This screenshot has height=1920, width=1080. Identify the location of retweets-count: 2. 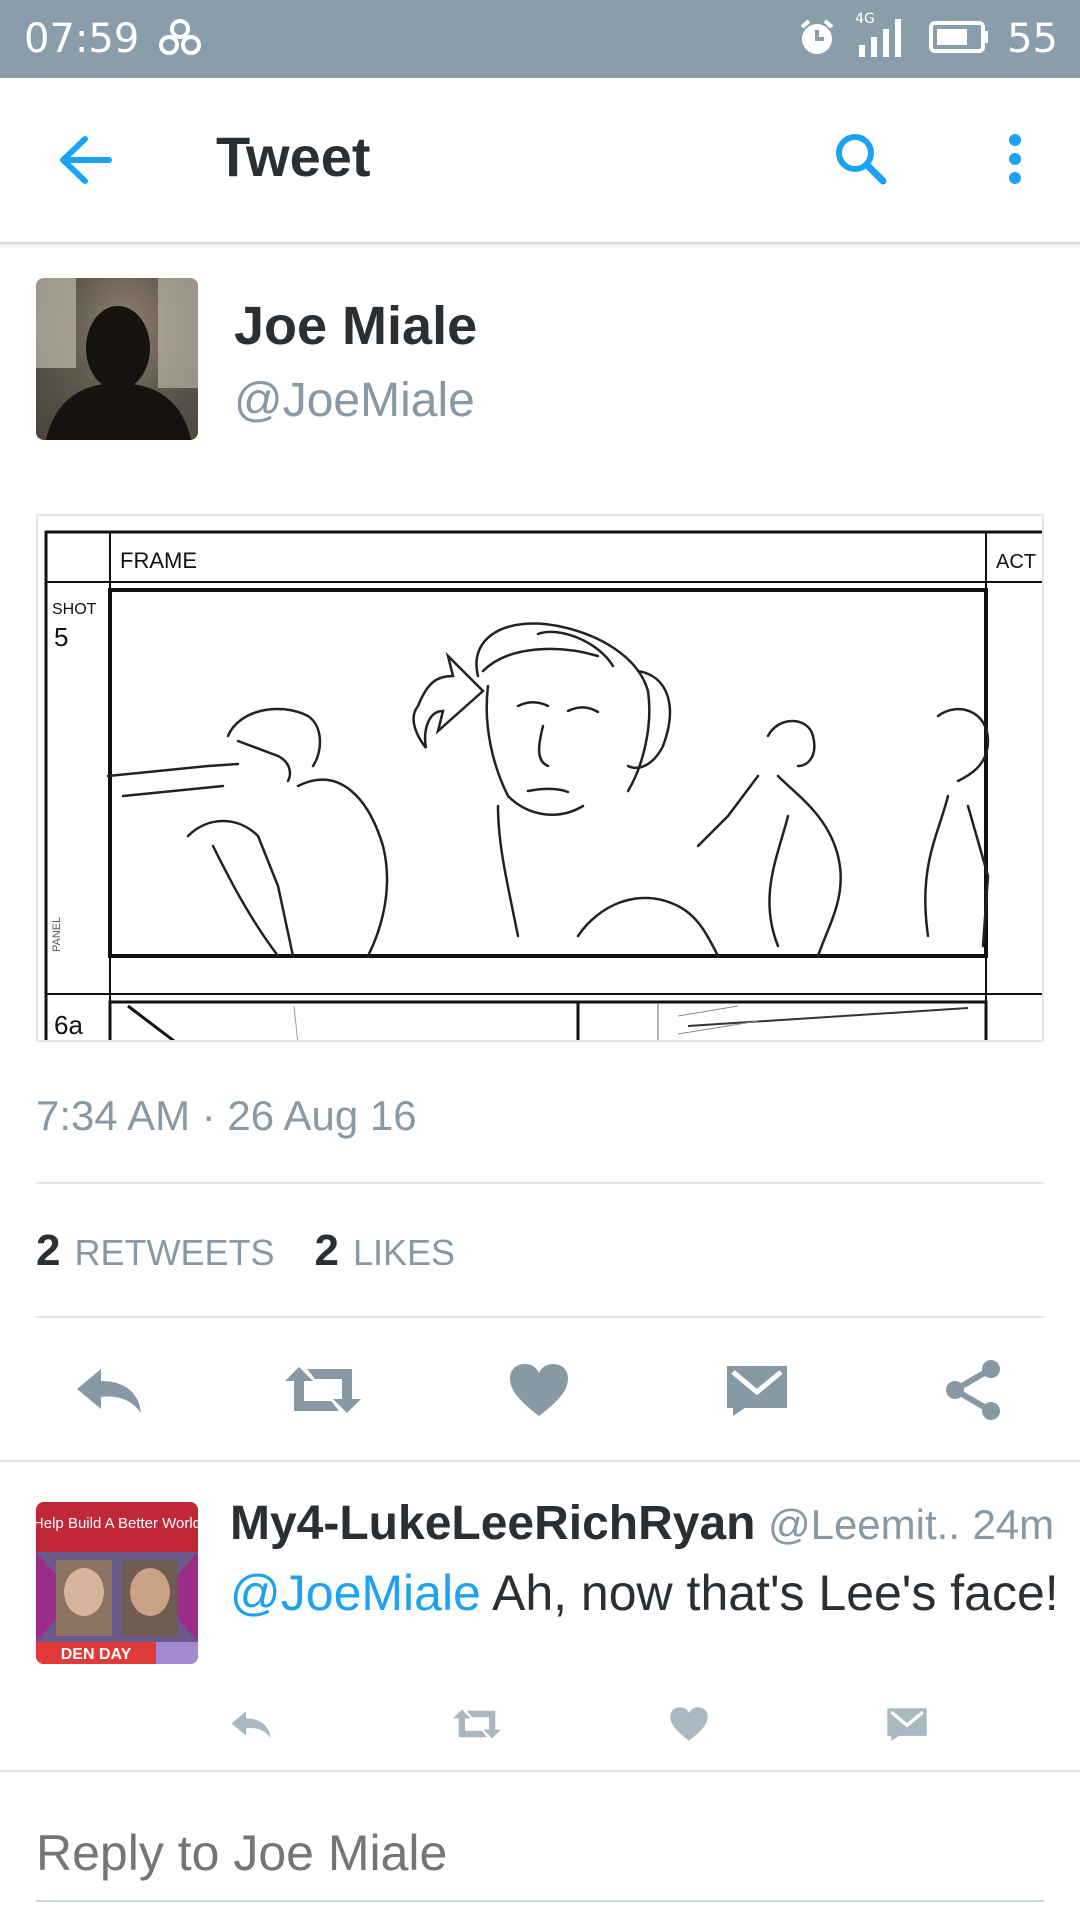
(48, 1251).